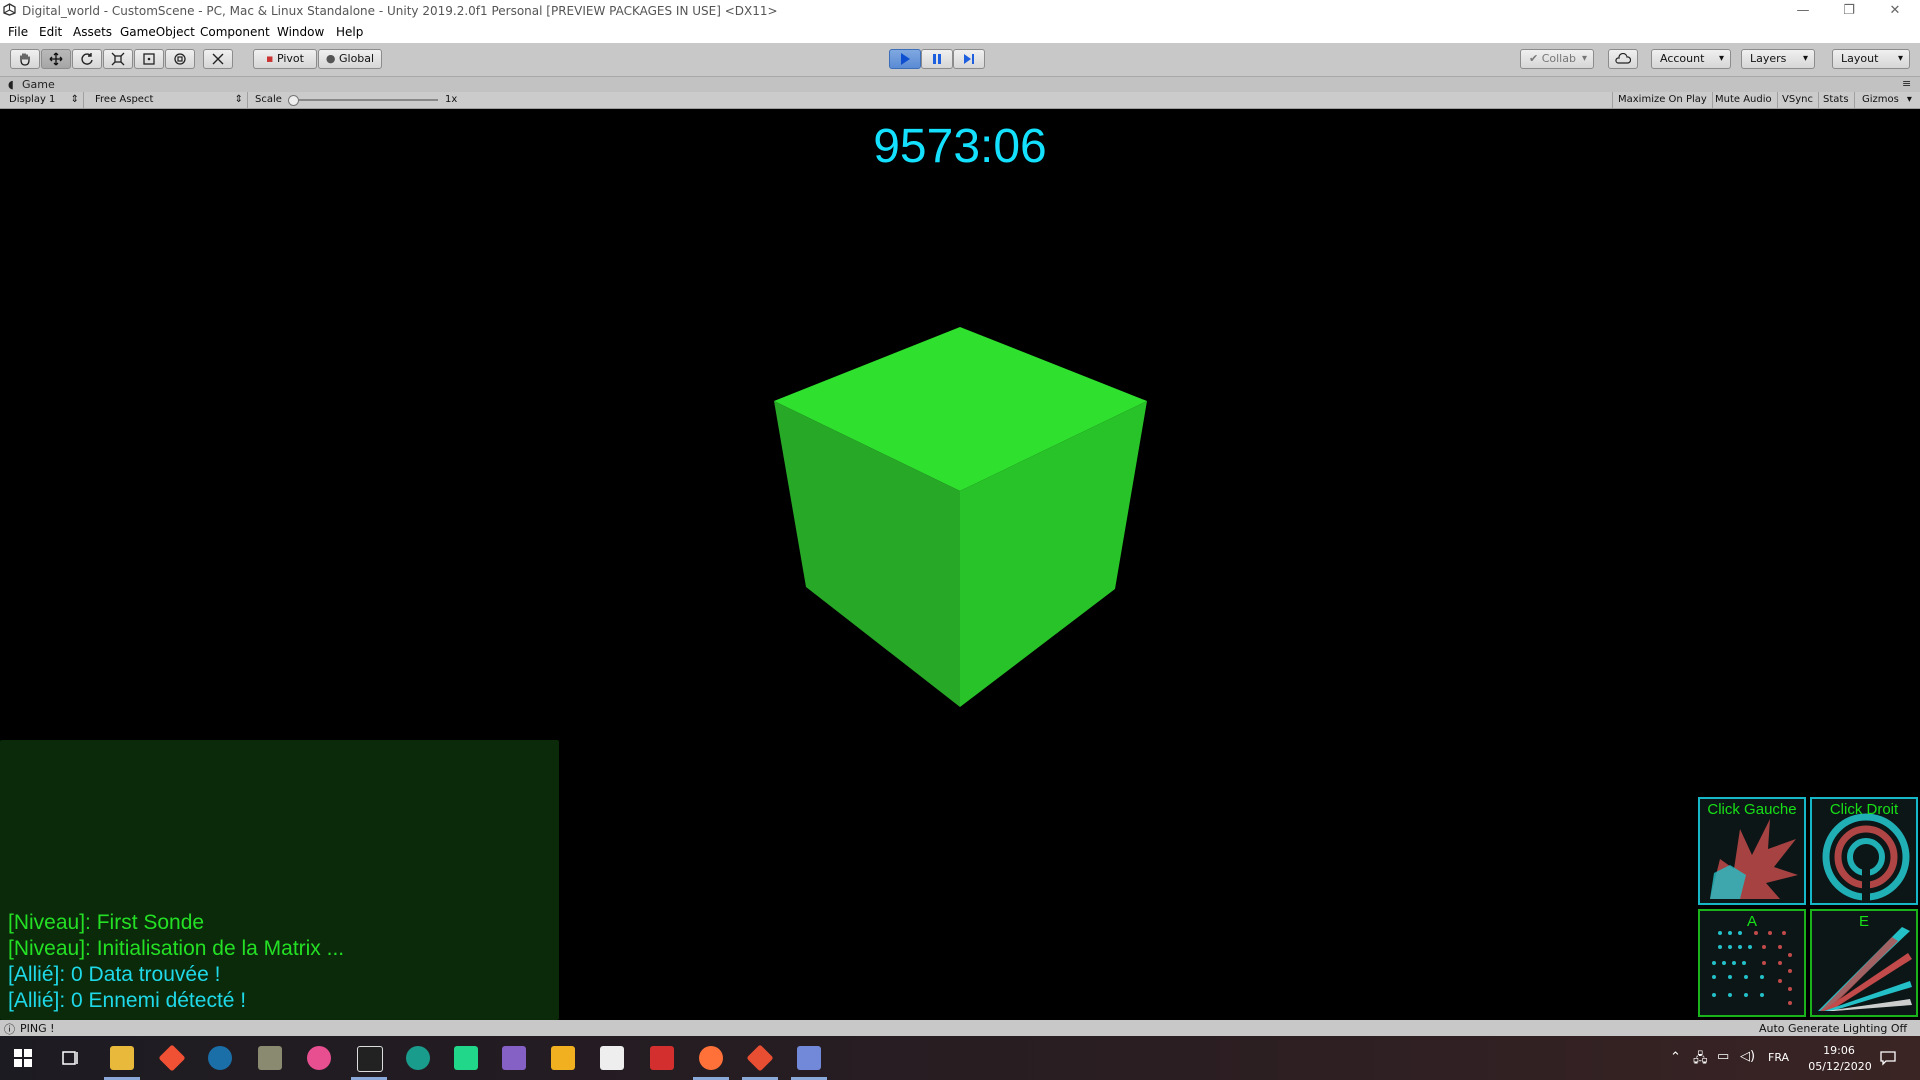 The height and width of the screenshot is (1080, 1920). I want to click on git-icon, so click(172, 1058).